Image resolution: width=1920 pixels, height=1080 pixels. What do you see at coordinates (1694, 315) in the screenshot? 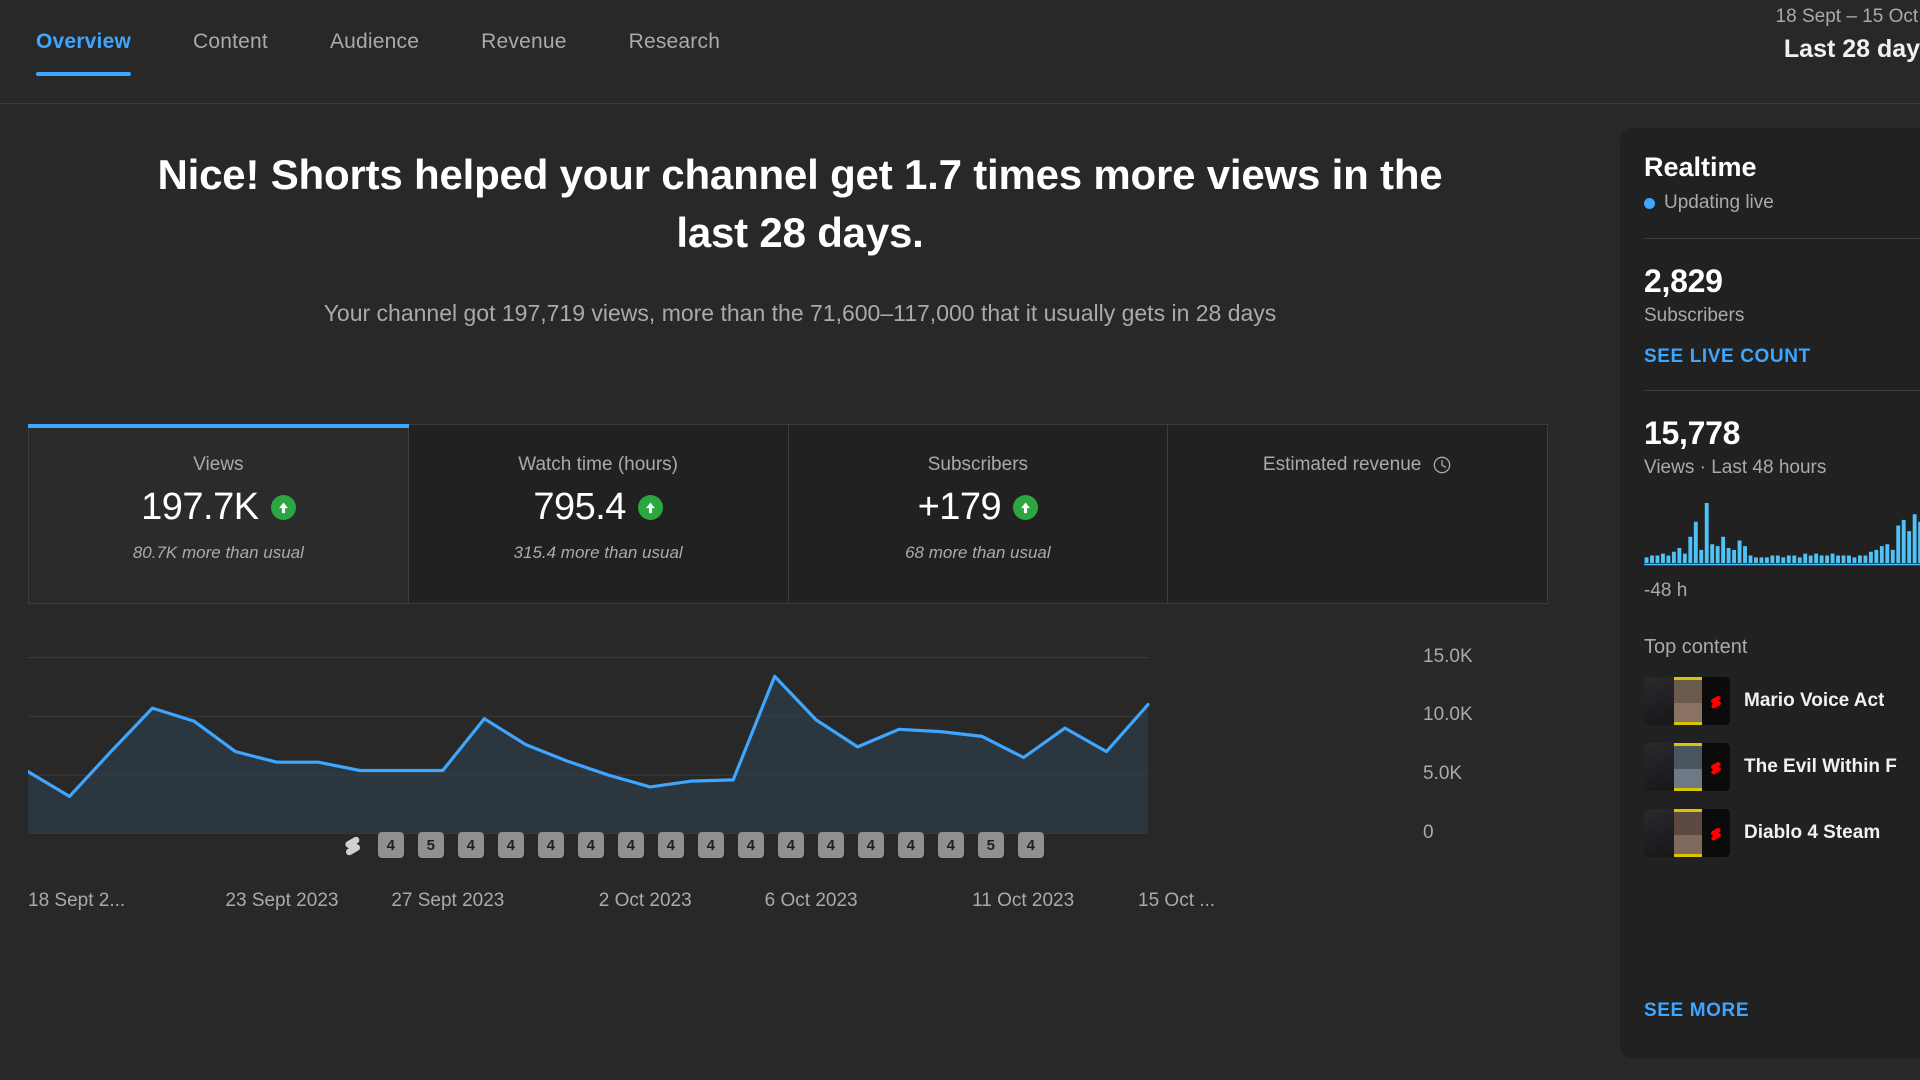
I see `realtime-subscribers-label: Subscribers` at bounding box center [1694, 315].